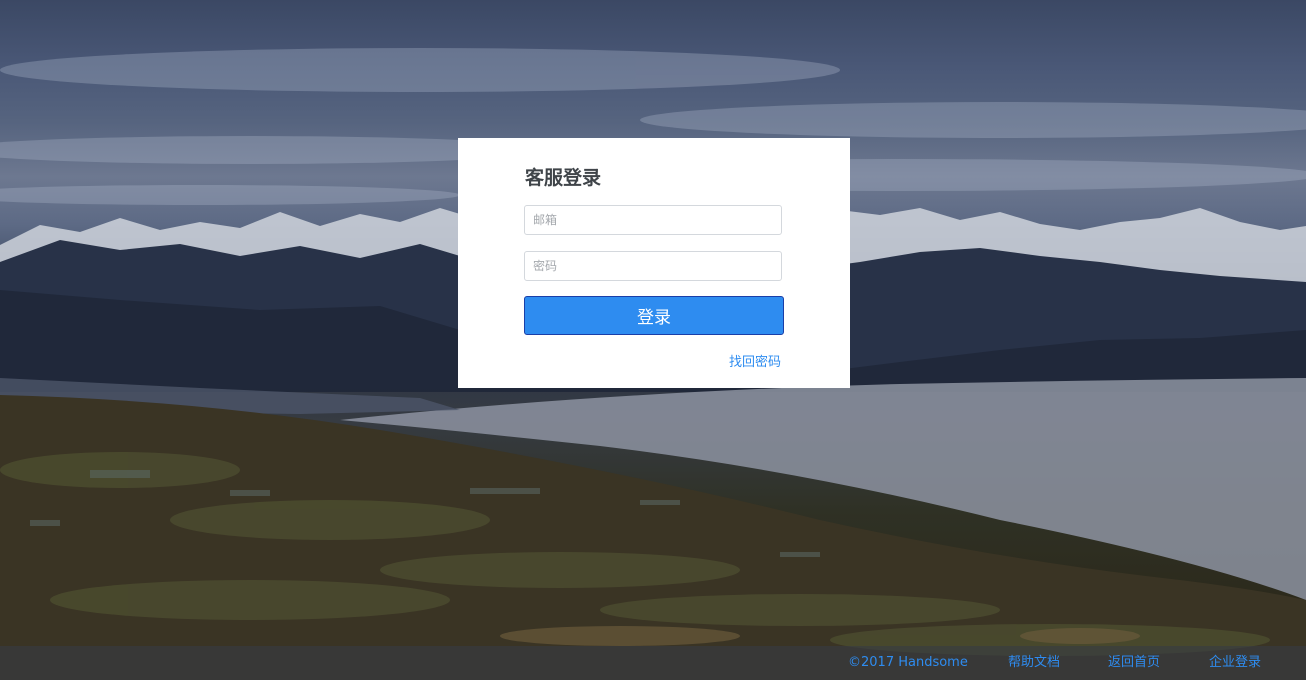  I want to click on footer: ©2017 Handsome 帮助文档 返回首页 企业登录, so click(653, 663).